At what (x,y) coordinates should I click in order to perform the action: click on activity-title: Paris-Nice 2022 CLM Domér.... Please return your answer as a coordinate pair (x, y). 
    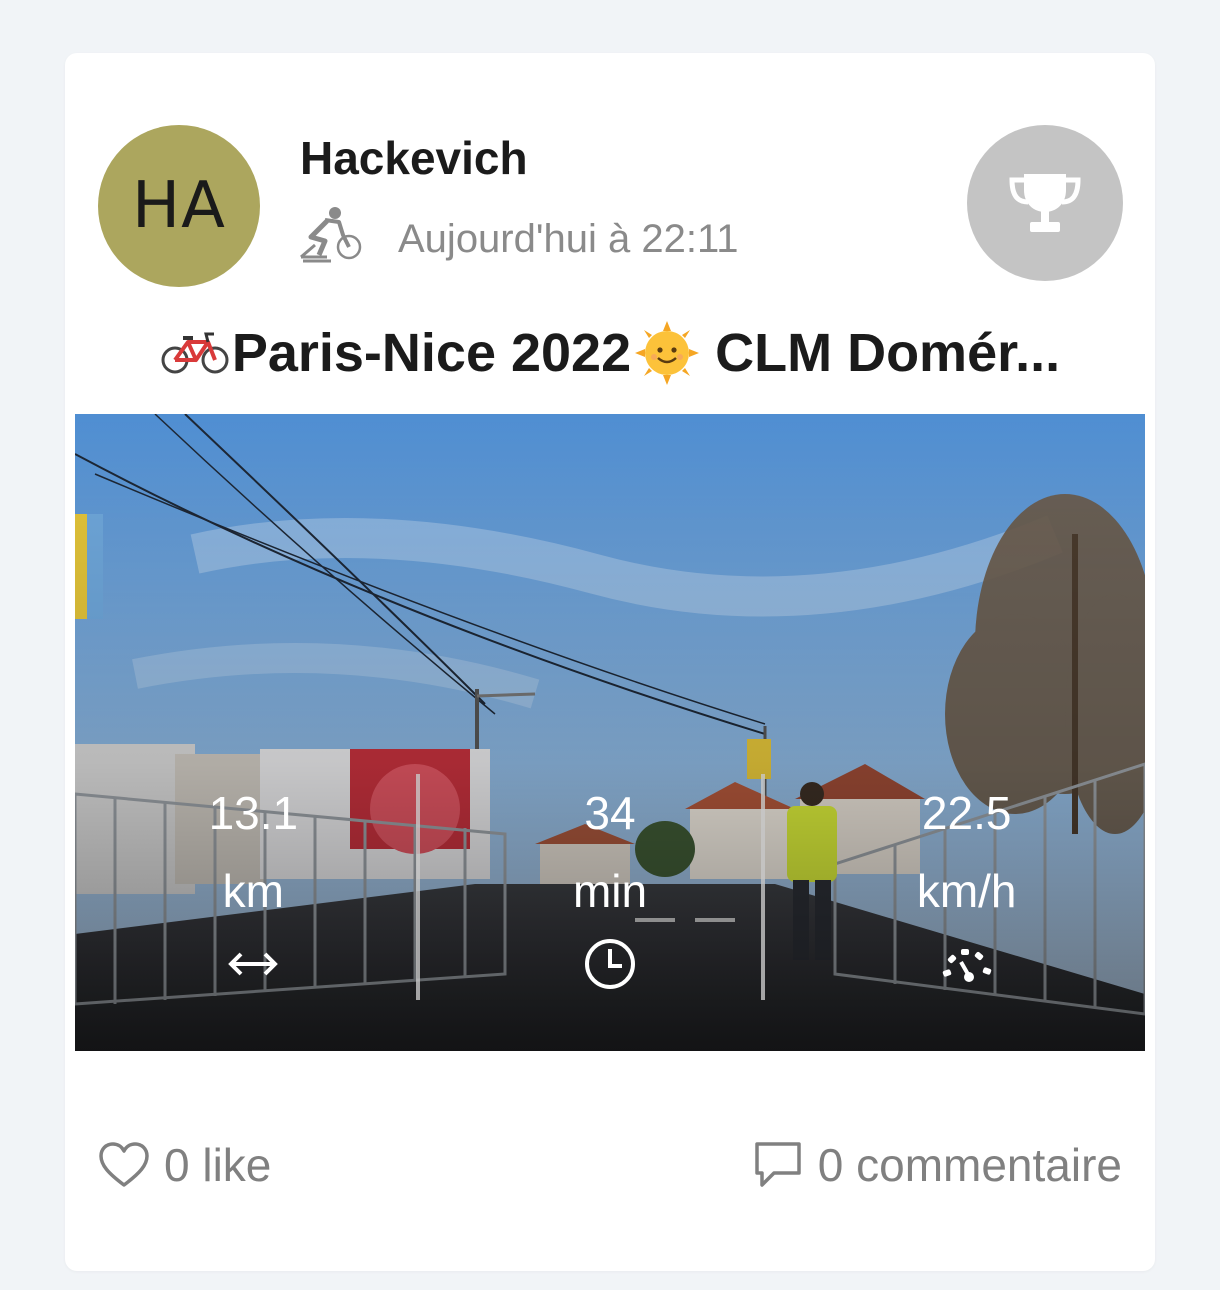
    Looking at the image, I should click on (610, 353).